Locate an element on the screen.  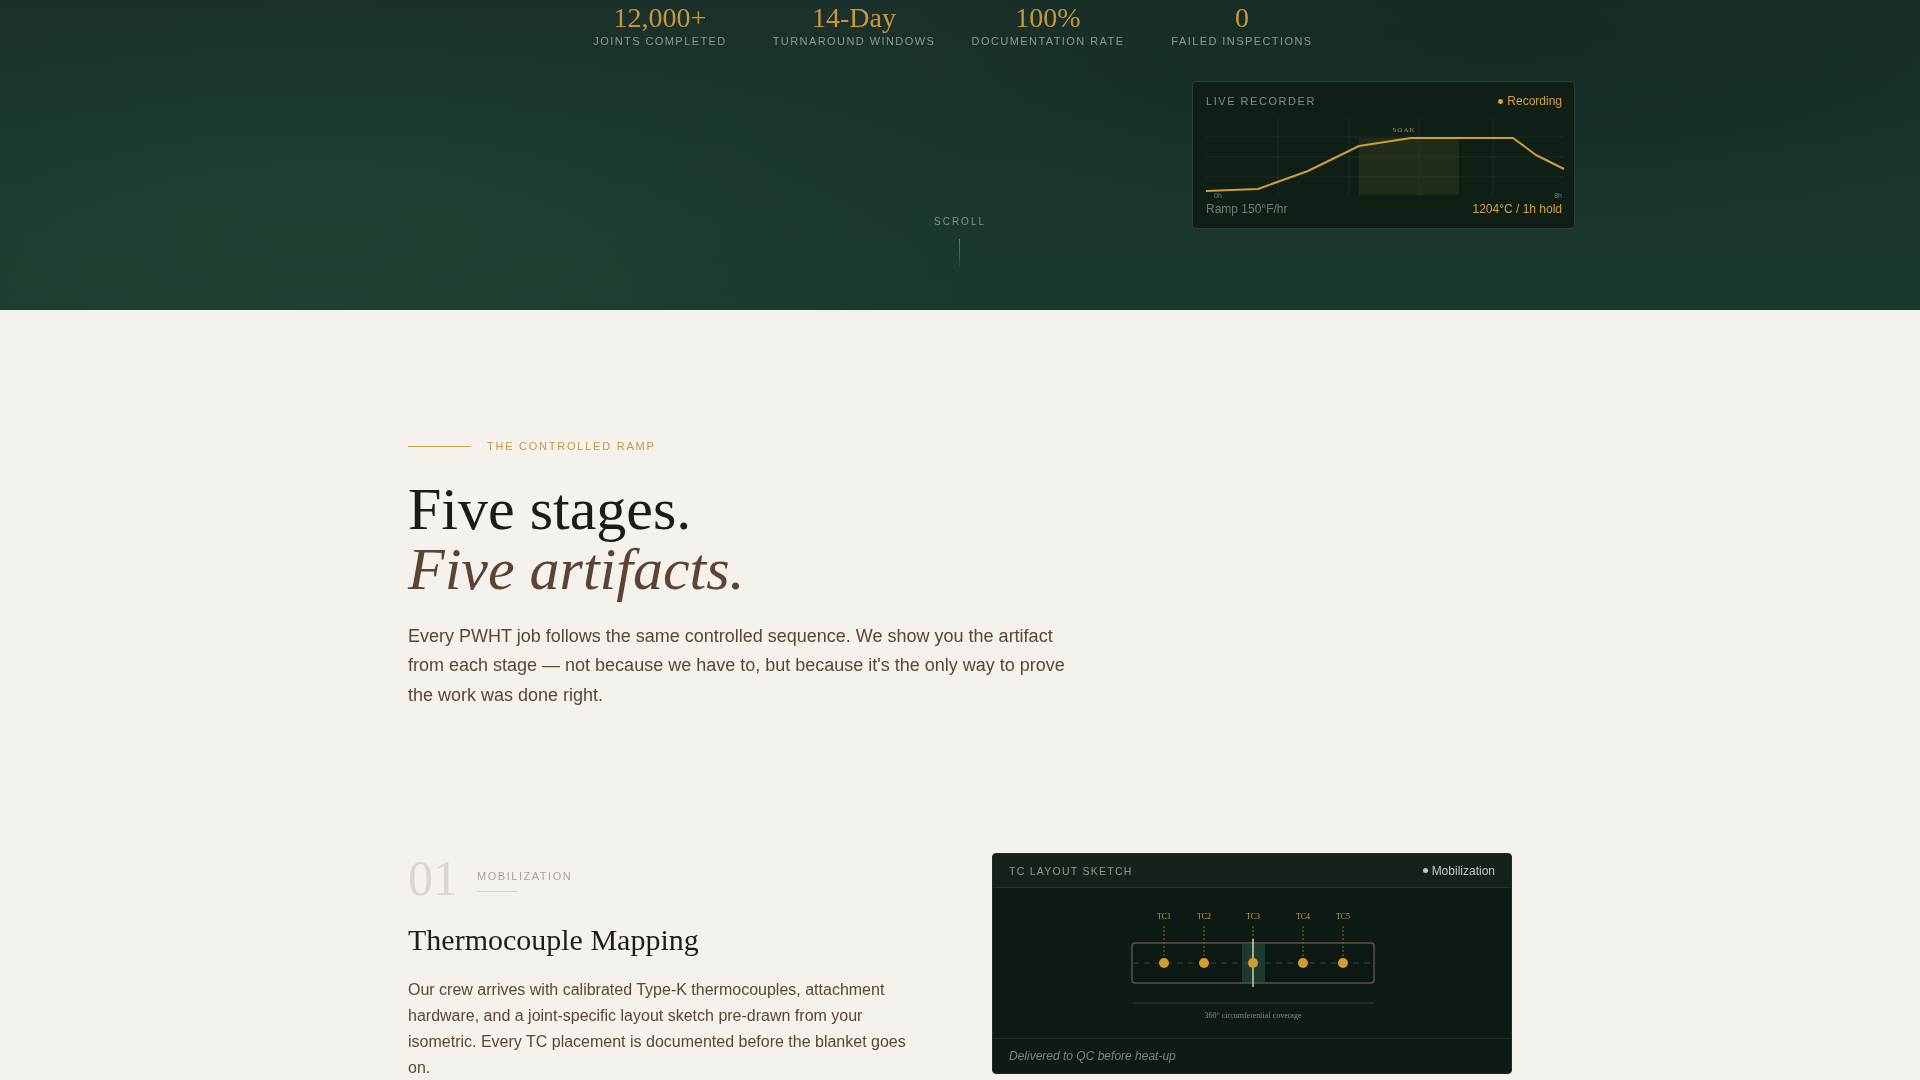
ramp-rate-text: Ramp 150°F/hr is located at coordinates (1247, 209).